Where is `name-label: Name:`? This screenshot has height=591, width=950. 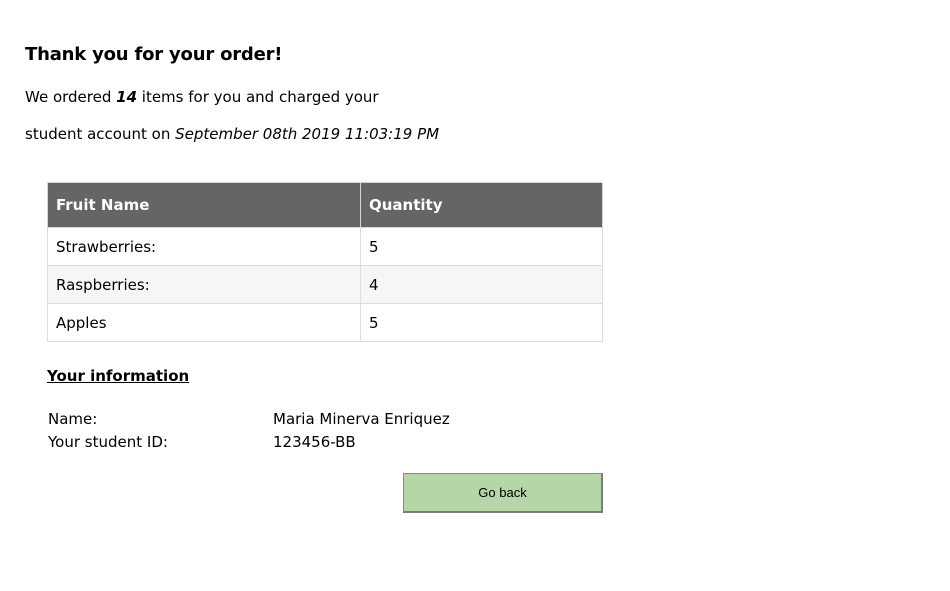
name-label: Name: is located at coordinates (73, 419).